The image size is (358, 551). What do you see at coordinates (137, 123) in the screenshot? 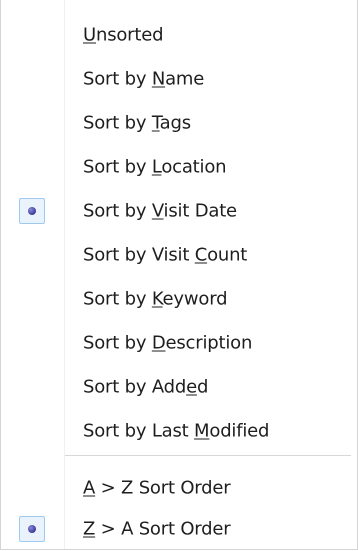
I see `menu-item-label: Sort by Tags` at bounding box center [137, 123].